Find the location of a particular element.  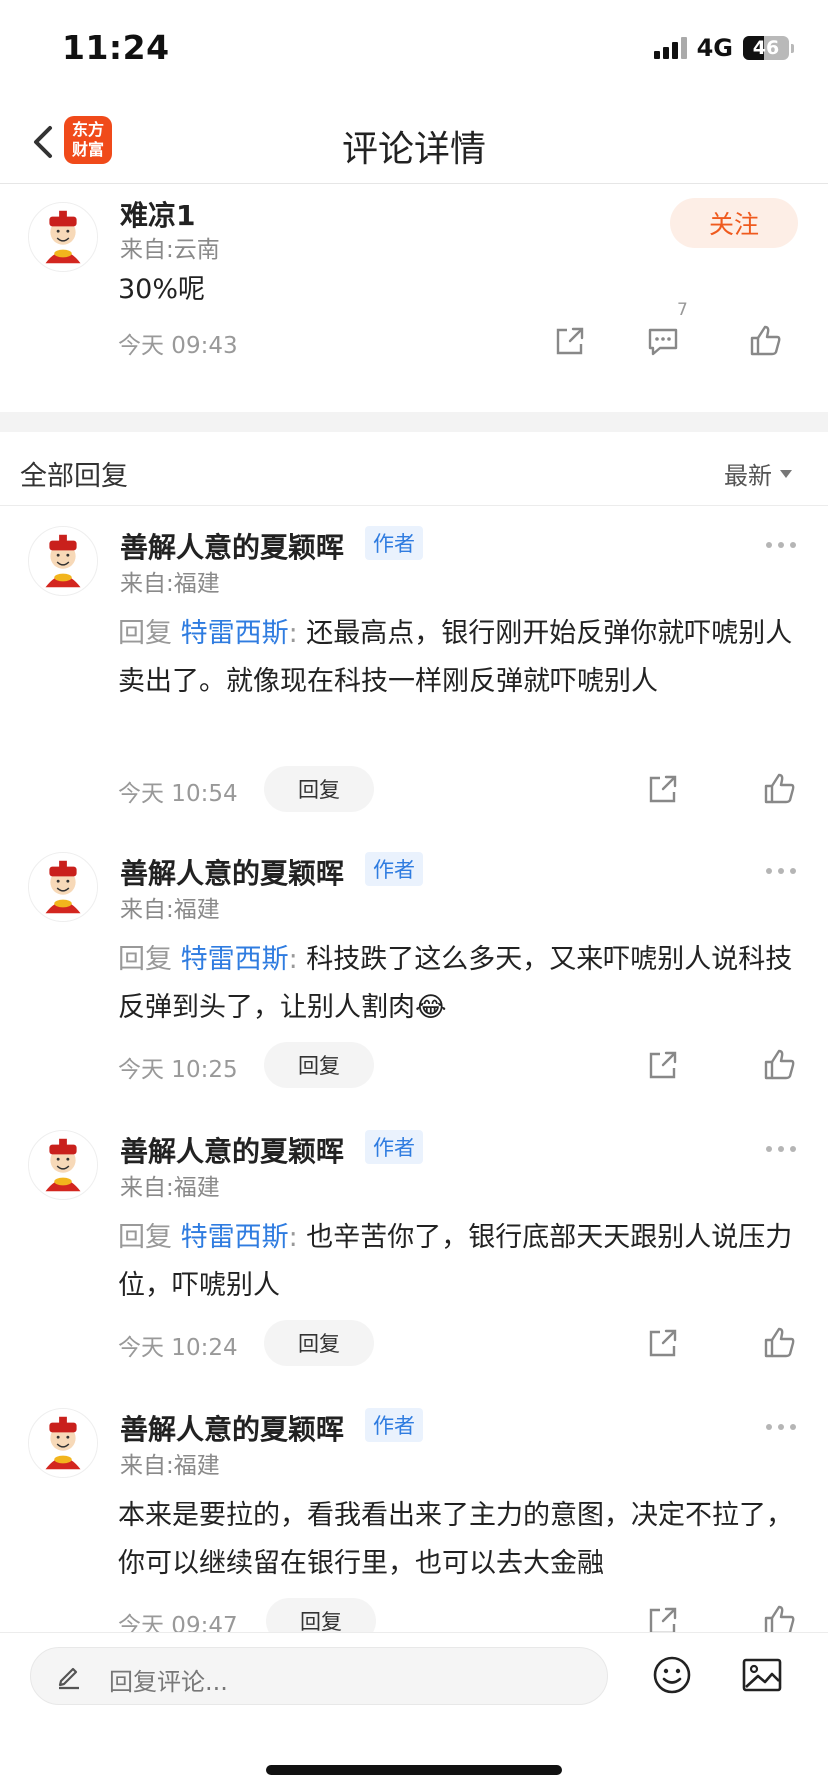

comment-author: 难凉1 is located at coordinates (157, 214).